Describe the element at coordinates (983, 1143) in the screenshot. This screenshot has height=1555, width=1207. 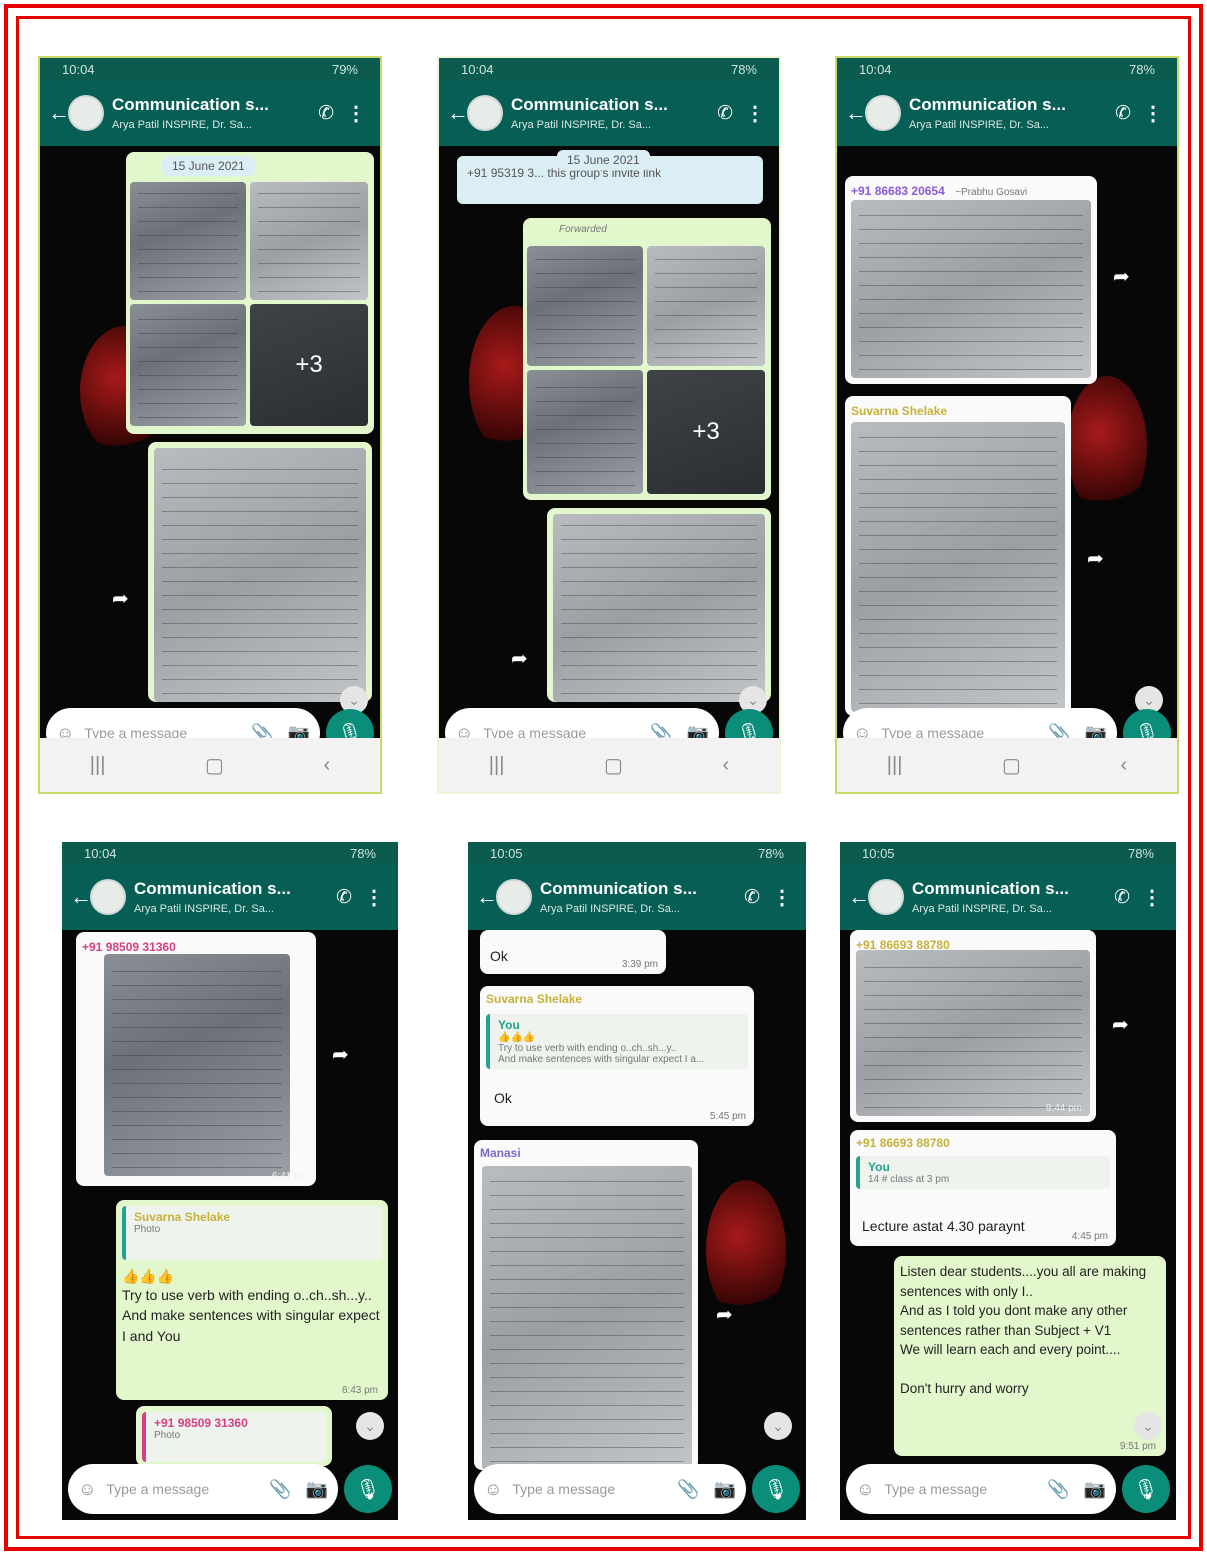
I see `sender-name: +91 86693 88780` at that location.